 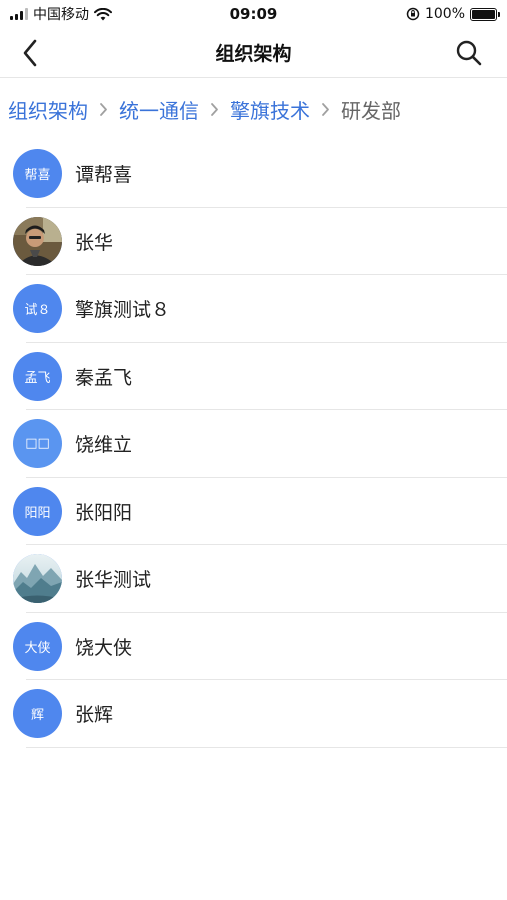 What do you see at coordinates (37, 376) in the screenshot?
I see `avatar: 孟飞` at bounding box center [37, 376].